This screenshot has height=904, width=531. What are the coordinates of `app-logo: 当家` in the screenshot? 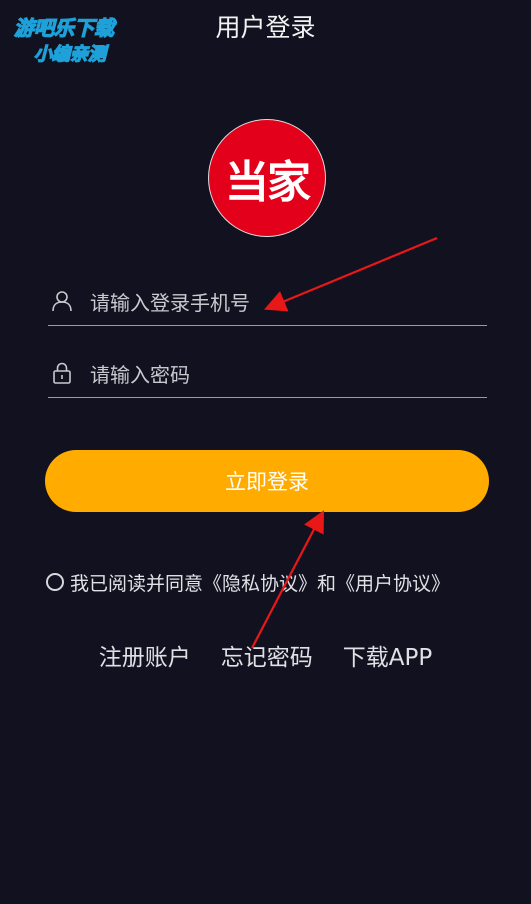 It's located at (267, 178).